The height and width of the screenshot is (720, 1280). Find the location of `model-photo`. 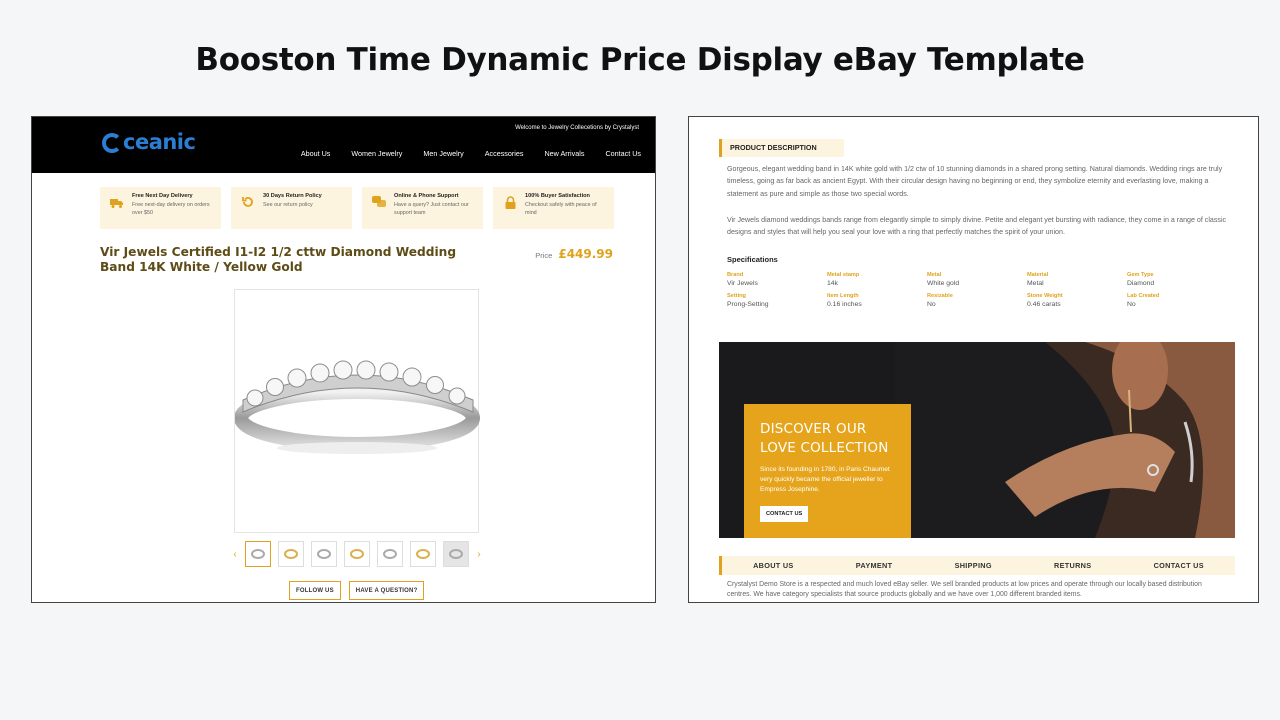

model-photo is located at coordinates (1065, 440).